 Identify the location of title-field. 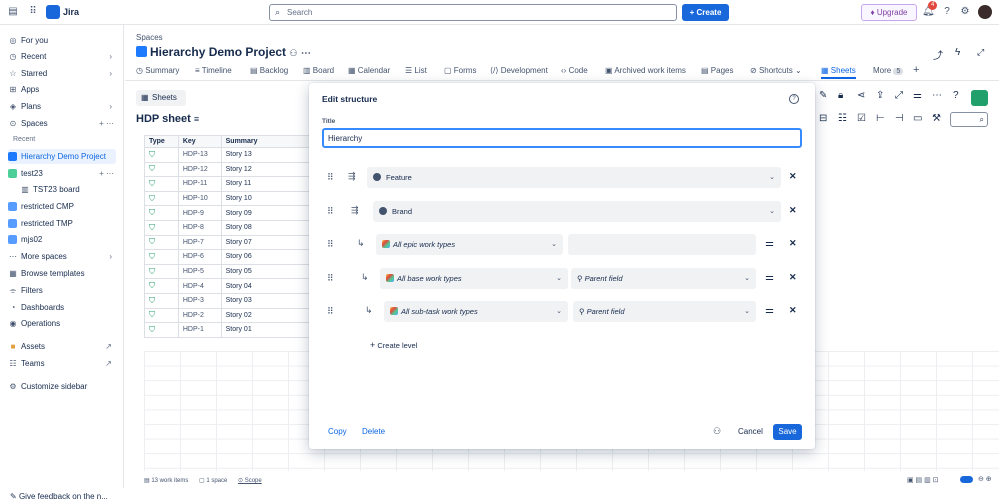
(562, 138).